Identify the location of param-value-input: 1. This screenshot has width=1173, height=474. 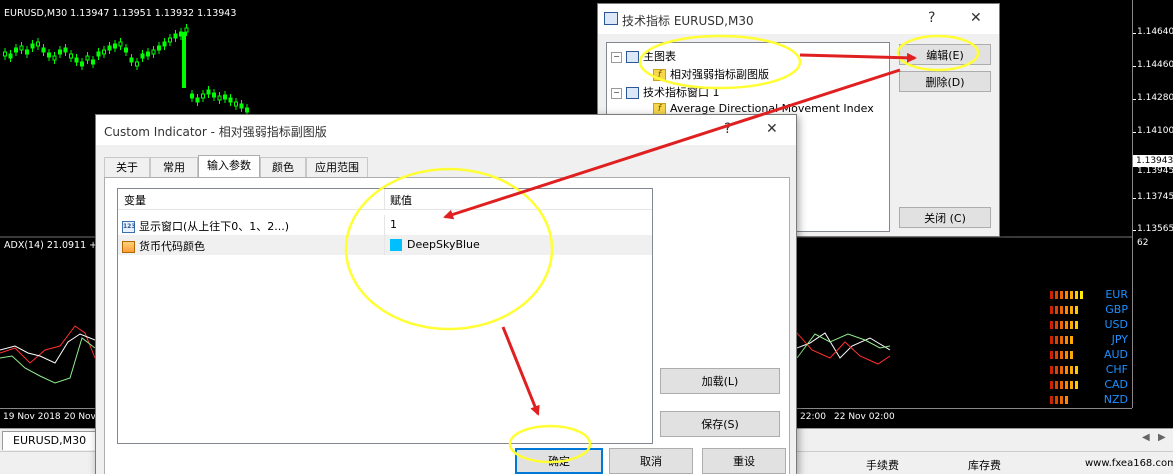
(393, 224).